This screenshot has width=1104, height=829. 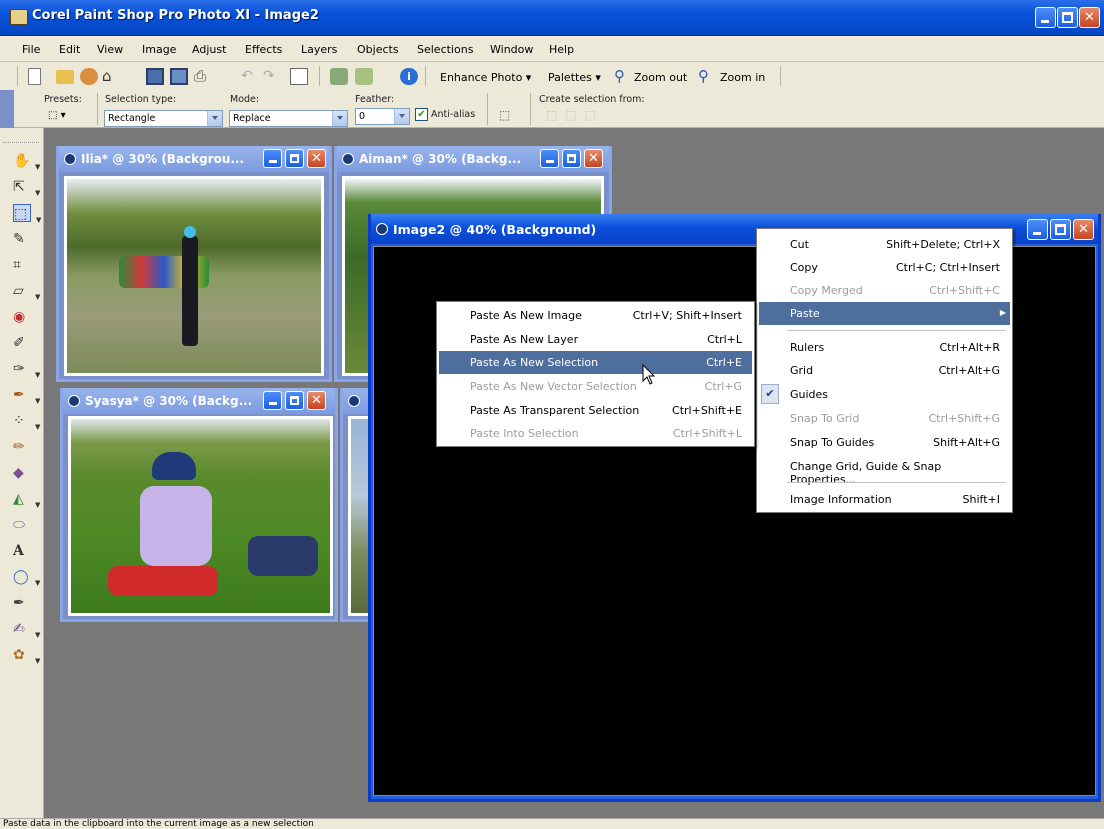 What do you see at coordinates (22, 473) in the screenshot?
I see `eraser-tool-icon: ◆` at bounding box center [22, 473].